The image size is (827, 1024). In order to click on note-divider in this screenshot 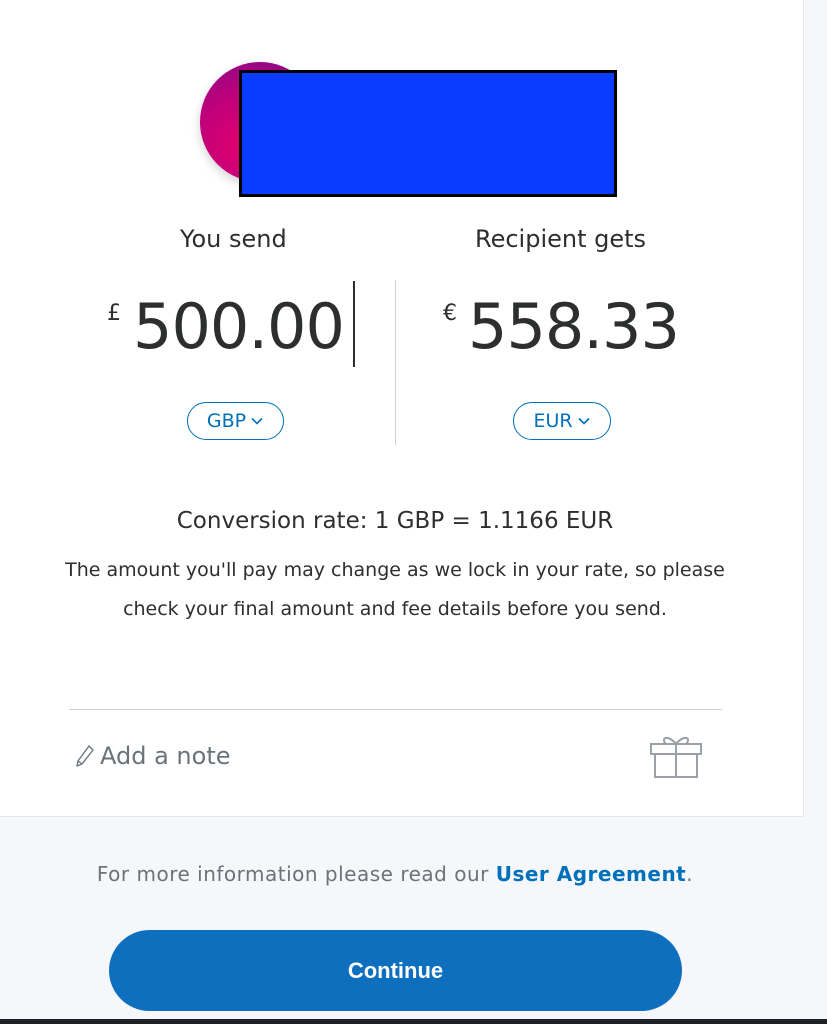, I will do `click(395, 709)`.